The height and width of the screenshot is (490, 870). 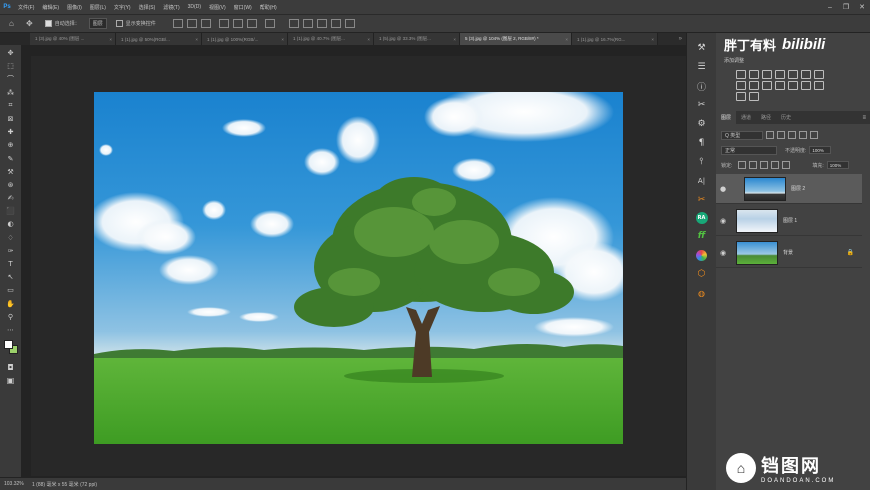 I want to click on auto-select-toggle: 自动选择：, so click(x=62, y=23).